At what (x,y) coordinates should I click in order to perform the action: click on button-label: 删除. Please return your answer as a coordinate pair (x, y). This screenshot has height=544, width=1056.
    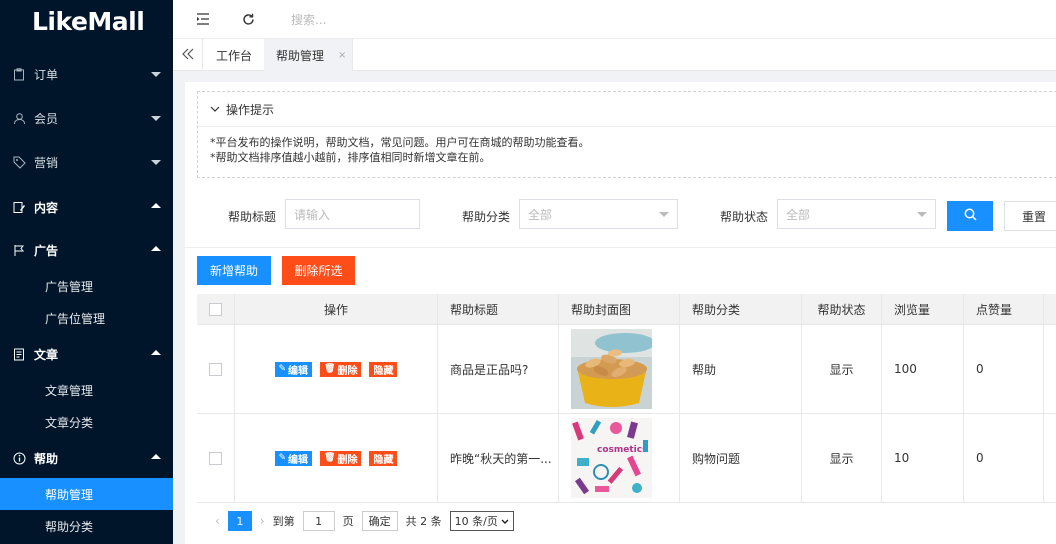
    Looking at the image, I should click on (347, 371).